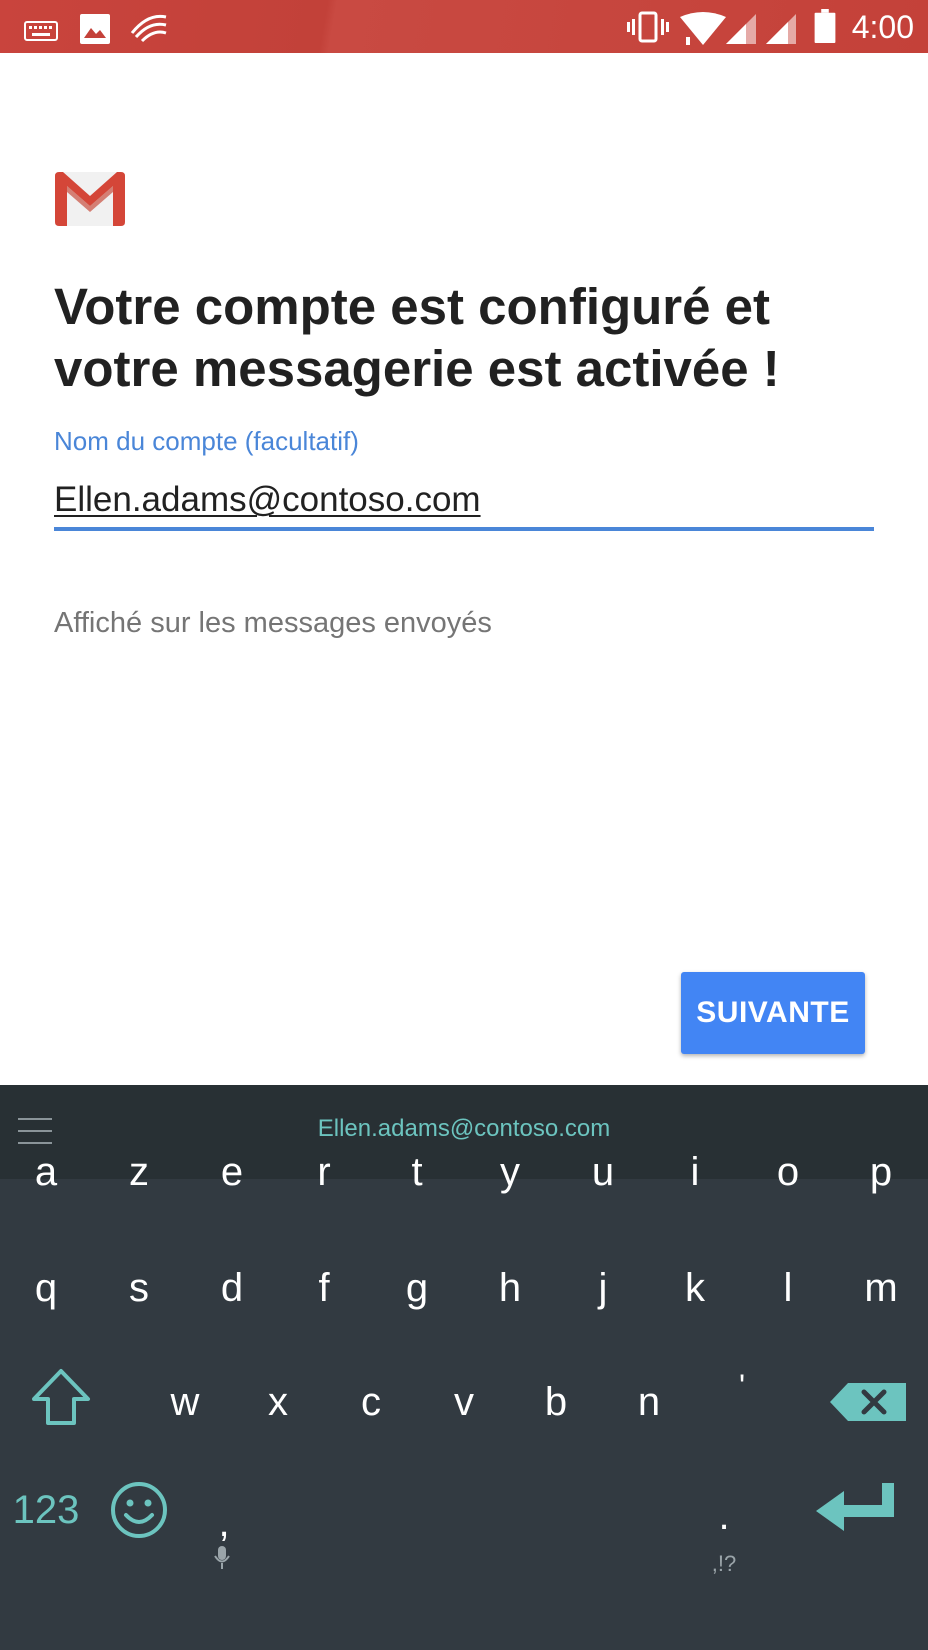 The height and width of the screenshot is (1650, 928). Describe the element at coordinates (139, 1172) in the screenshot. I see `key-z: z` at that location.